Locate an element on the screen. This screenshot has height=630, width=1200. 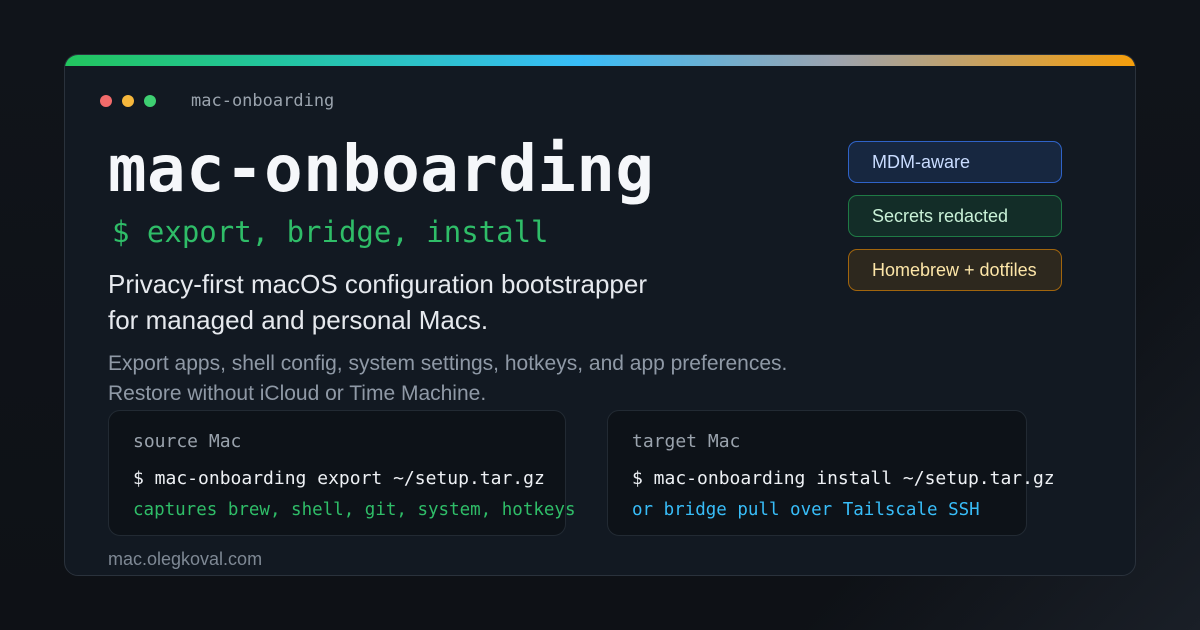
badge-label: MDM-aware is located at coordinates (921, 161).